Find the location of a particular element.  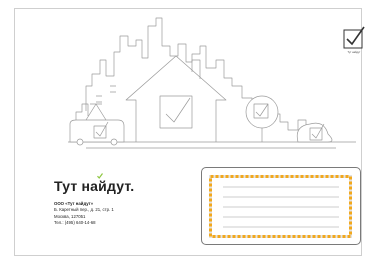

brand-name: Тут найдут. is located at coordinates (94, 186).